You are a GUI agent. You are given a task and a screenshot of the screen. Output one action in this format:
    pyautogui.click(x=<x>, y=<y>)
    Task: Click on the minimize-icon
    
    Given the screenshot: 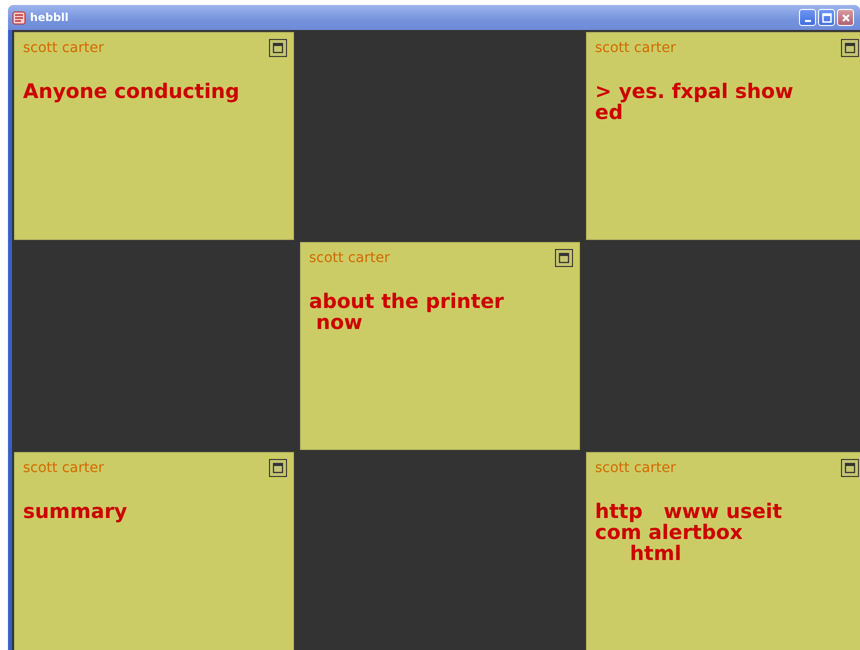 What is the action you would take?
    pyautogui.click(x=807, y=21)
    